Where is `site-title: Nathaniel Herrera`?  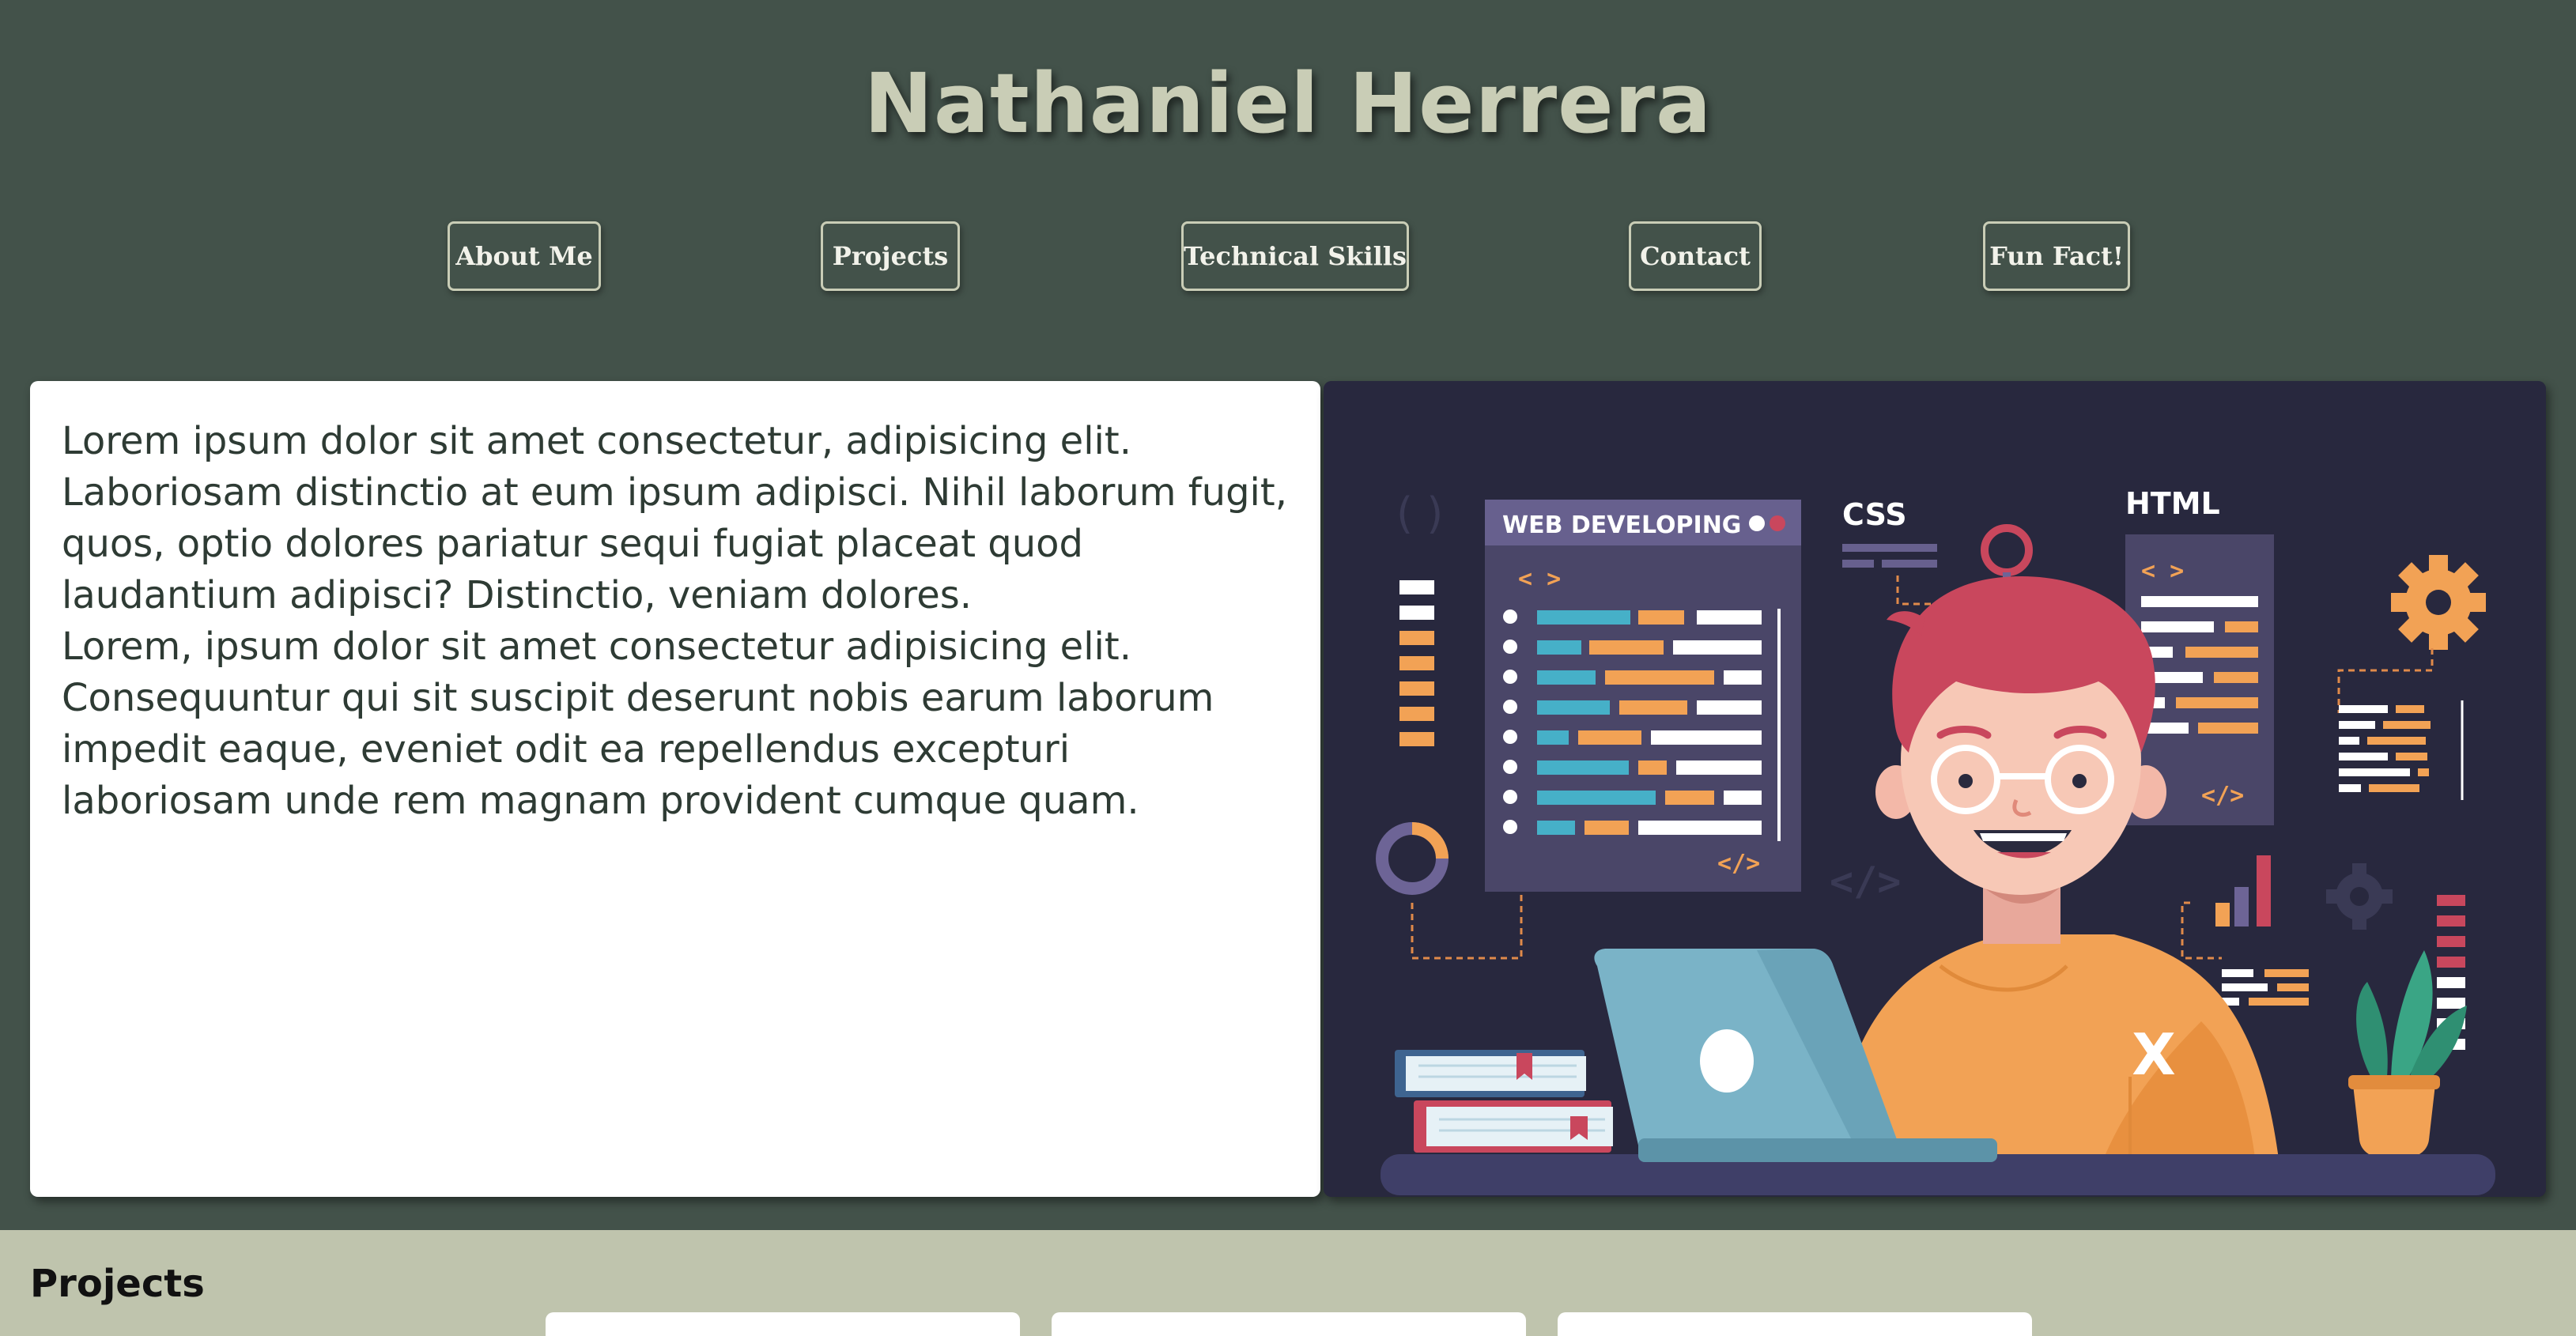 site-title: Nathaniel Herrera is located at coordinates (1288, 103).